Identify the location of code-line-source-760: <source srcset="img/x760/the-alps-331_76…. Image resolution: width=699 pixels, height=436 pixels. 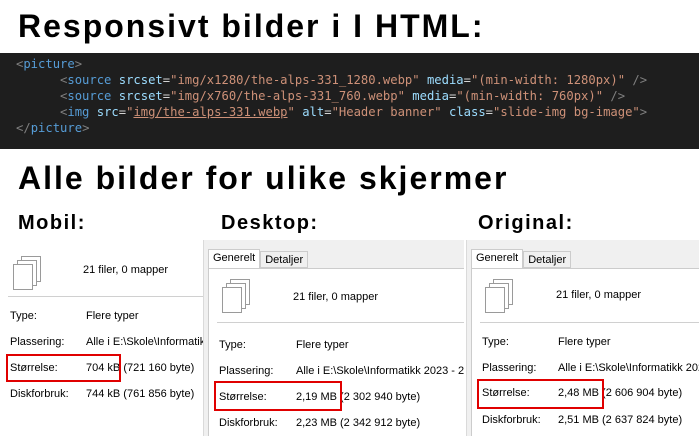
(343, 96).